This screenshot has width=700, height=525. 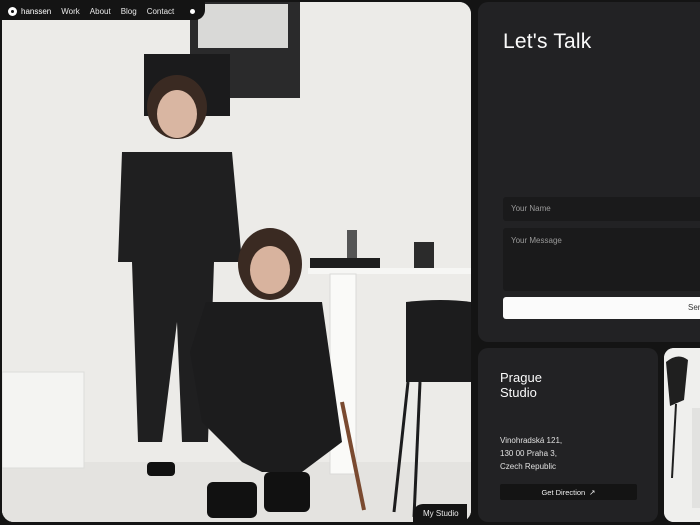 I want to click on message-textarea: Your Message, so click(x=601, y=259).